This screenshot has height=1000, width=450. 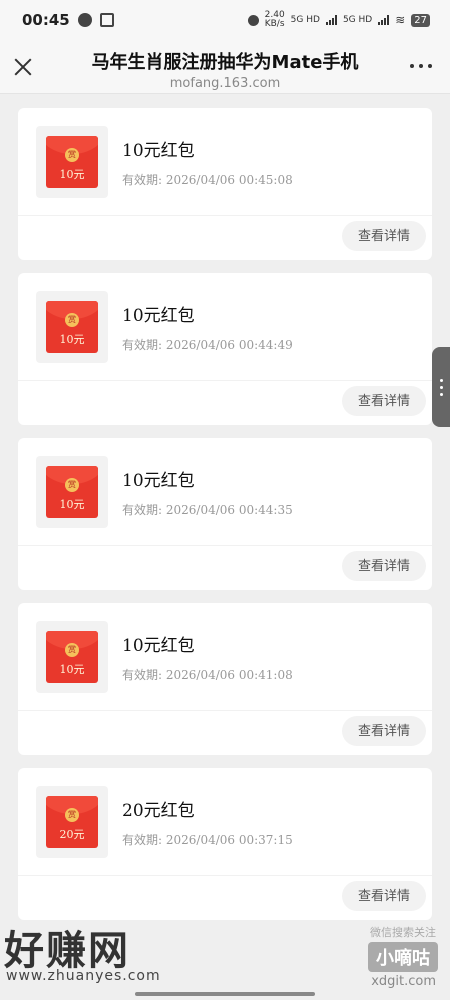 What do you see at coordinates (207, 510) in the screenshot?
I see `expiry-text: 有效期: 2026/04/06 00:44:35` at bounding box center [207, 510].